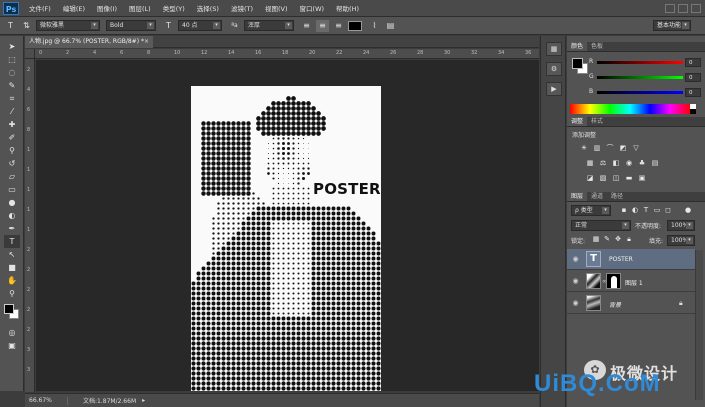 The image size is (705, 407). I want to click on invert-icon: ◪, so click(590, 178).